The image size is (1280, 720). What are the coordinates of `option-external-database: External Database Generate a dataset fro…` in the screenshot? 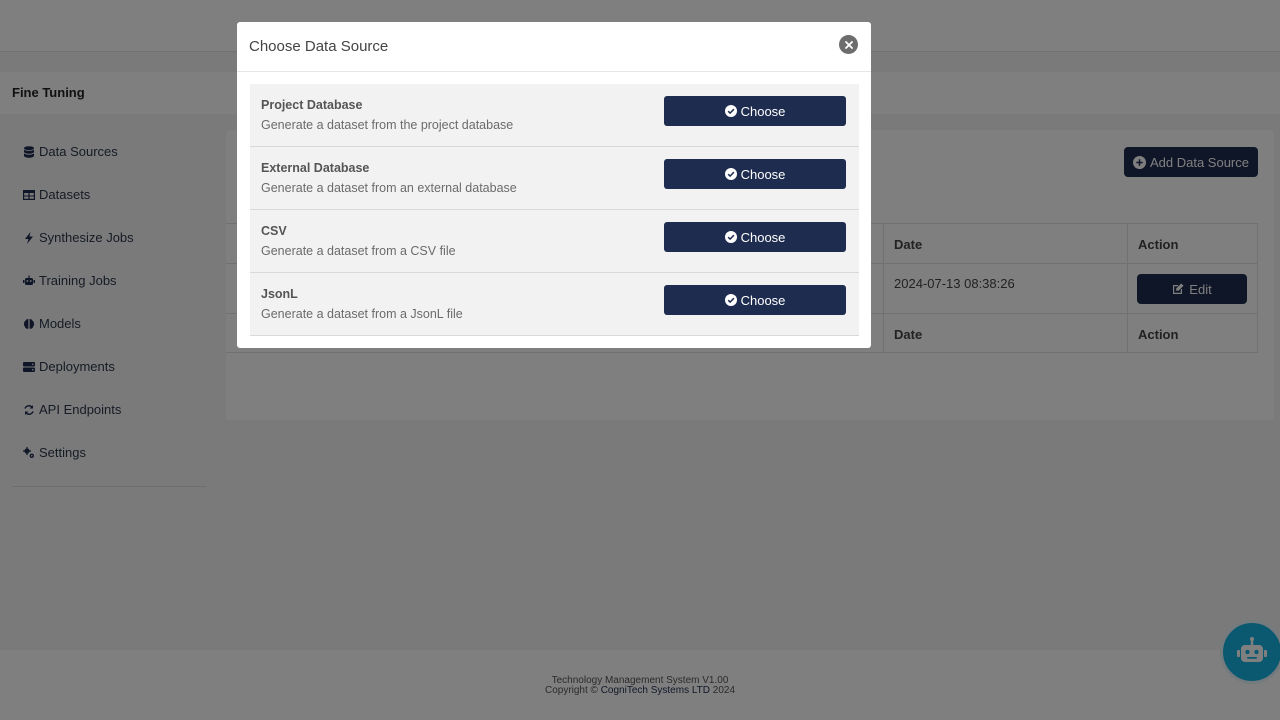 It's located at (554, 178).